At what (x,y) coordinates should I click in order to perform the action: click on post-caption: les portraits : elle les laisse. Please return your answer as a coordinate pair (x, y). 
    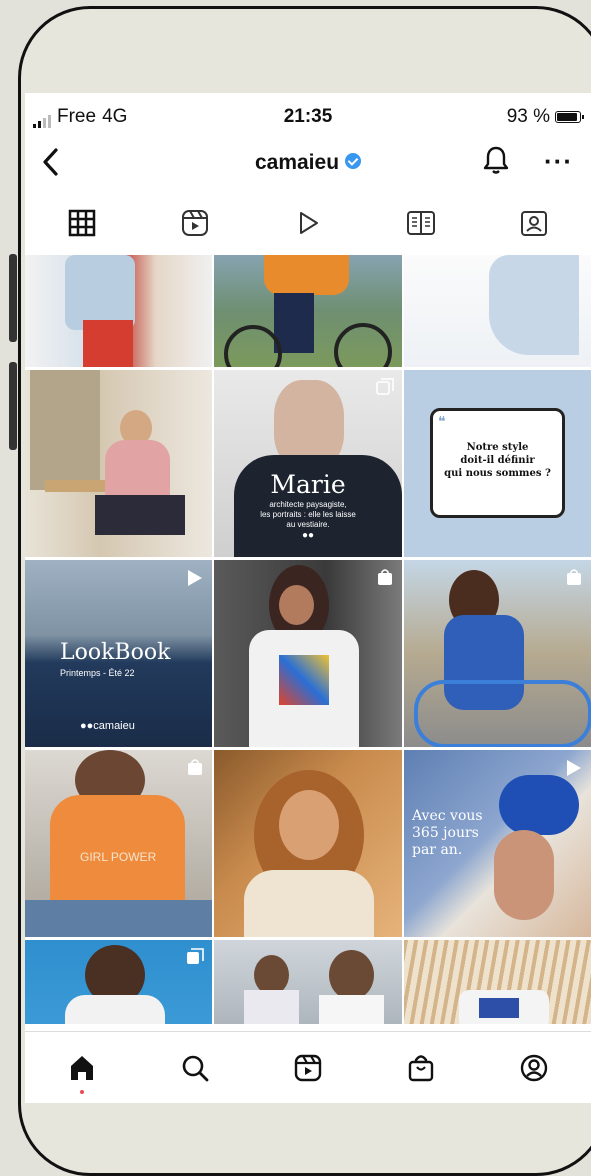
    Looking at the image, I should click on (308, 514).